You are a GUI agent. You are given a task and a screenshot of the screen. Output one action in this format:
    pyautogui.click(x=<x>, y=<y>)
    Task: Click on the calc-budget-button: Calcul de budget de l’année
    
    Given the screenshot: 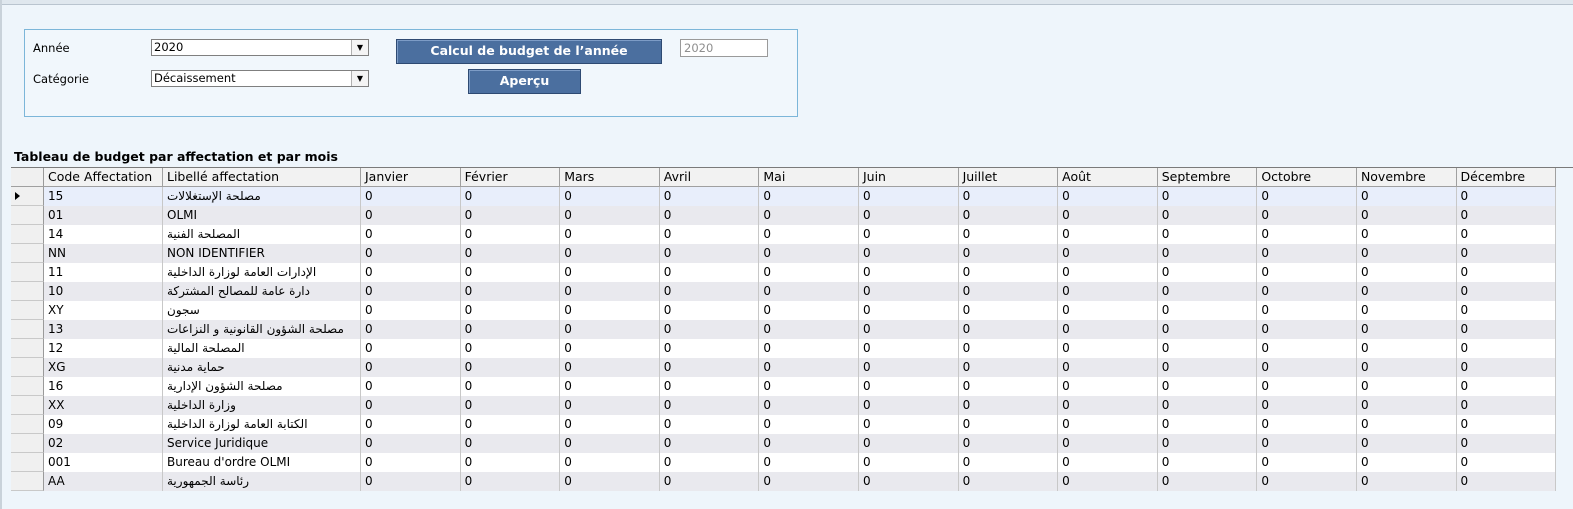 What is the action you would take?
    pyautogui.click(x=529, y=51)
    